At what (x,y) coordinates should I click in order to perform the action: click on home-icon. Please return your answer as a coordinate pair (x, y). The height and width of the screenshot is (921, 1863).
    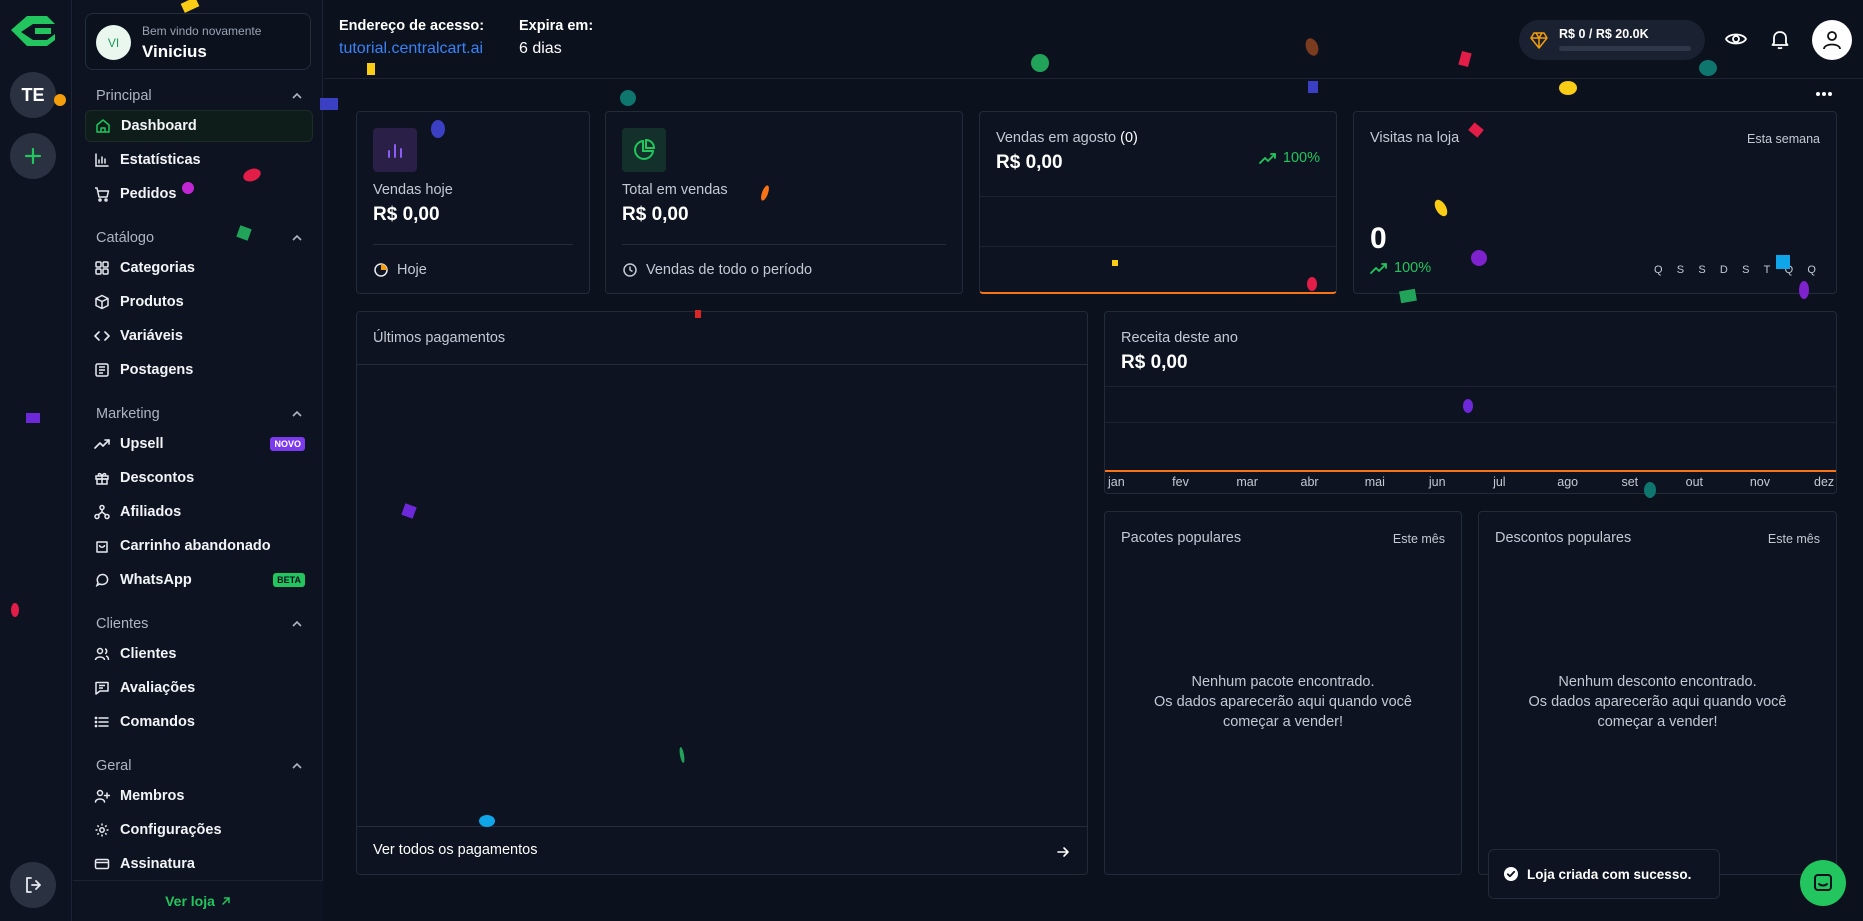
    Looking at the image, I should click on (103, 126).